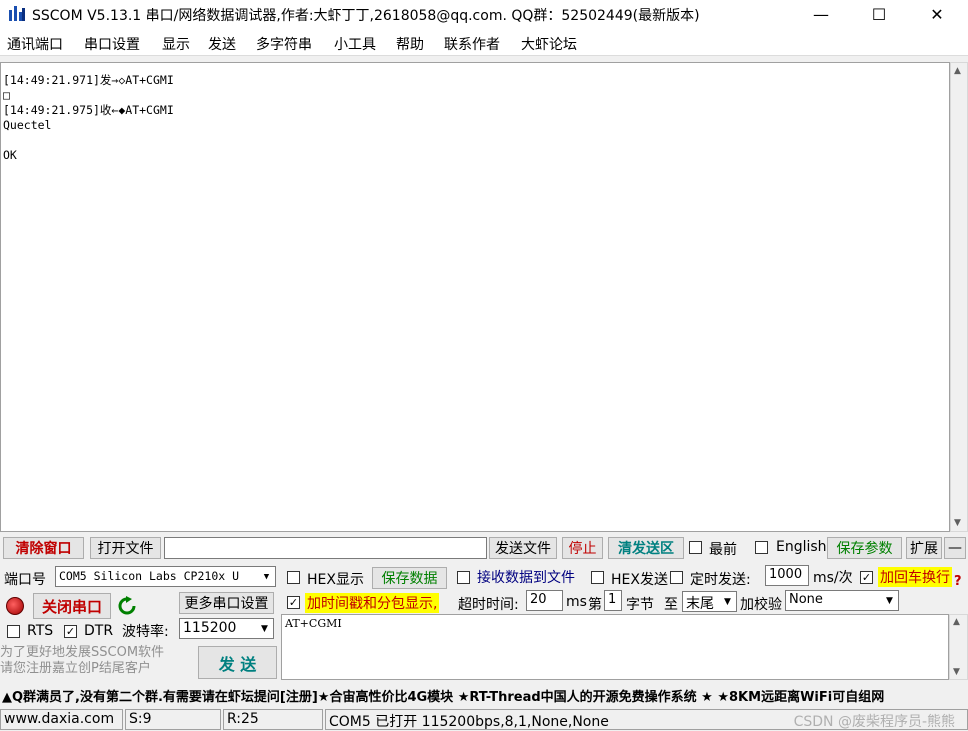 This screenshot has width=968, height=731. Describe the element at coordinates (112, 44) in the screenshot. I see `menu-serial-settings: 串口设置` at that location.